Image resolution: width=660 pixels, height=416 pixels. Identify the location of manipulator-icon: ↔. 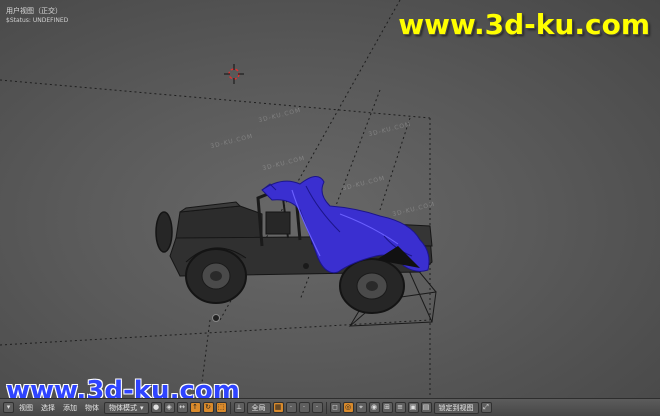
(182, 407).